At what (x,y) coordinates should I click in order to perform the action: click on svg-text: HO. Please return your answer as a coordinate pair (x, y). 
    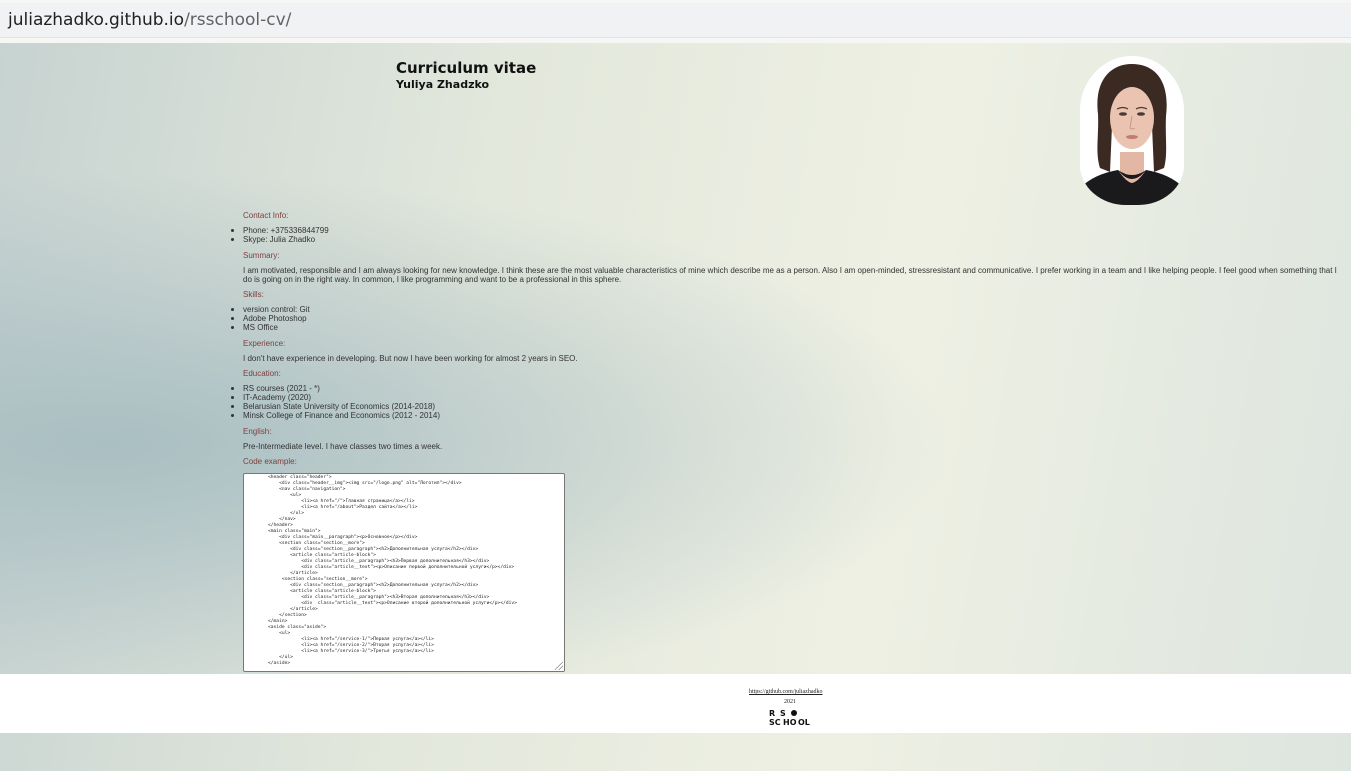
    Looking at the image, I should click on (790, 722).